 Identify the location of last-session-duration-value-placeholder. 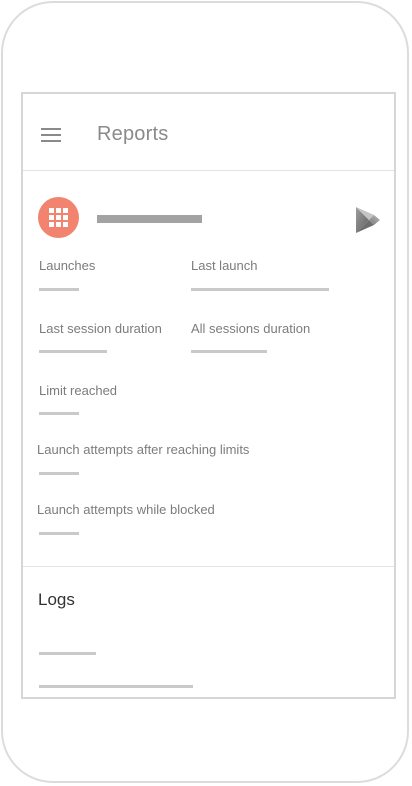
(73, 351).